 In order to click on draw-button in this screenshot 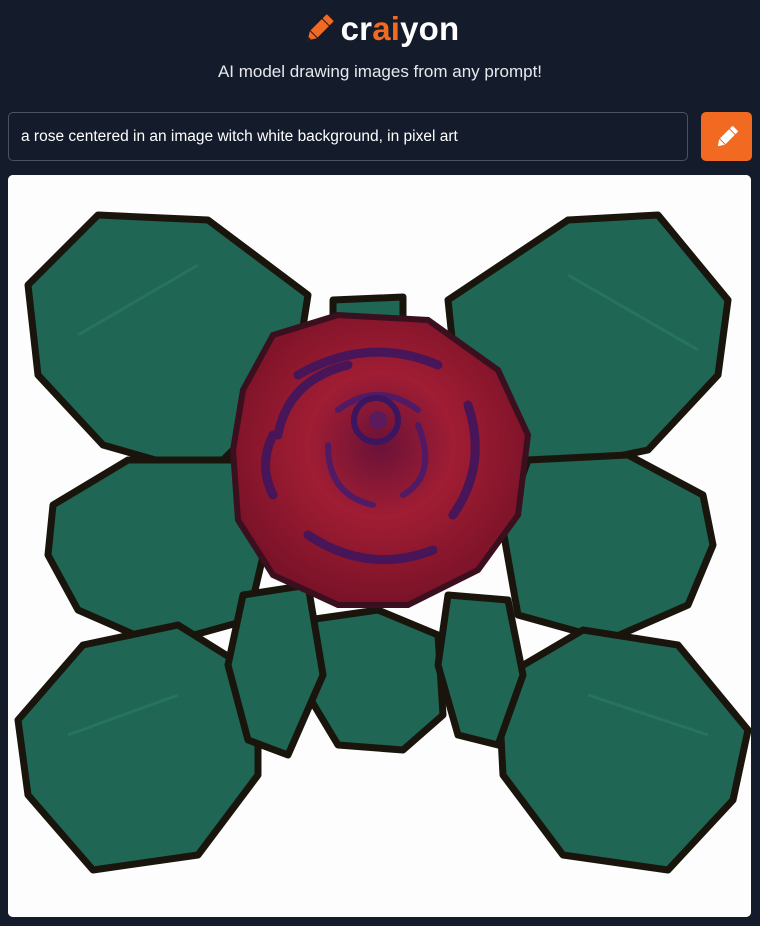, I will do `click(726, 136)`.